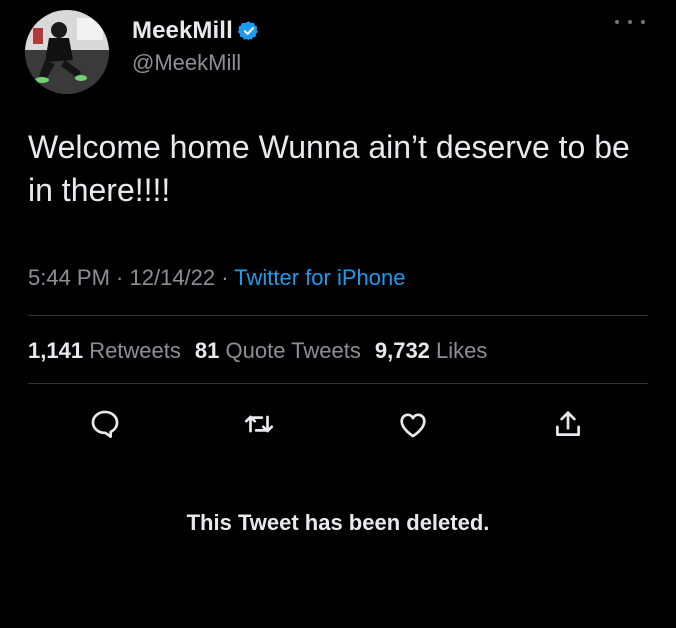  I want to click on like-button, so click(413, 424).